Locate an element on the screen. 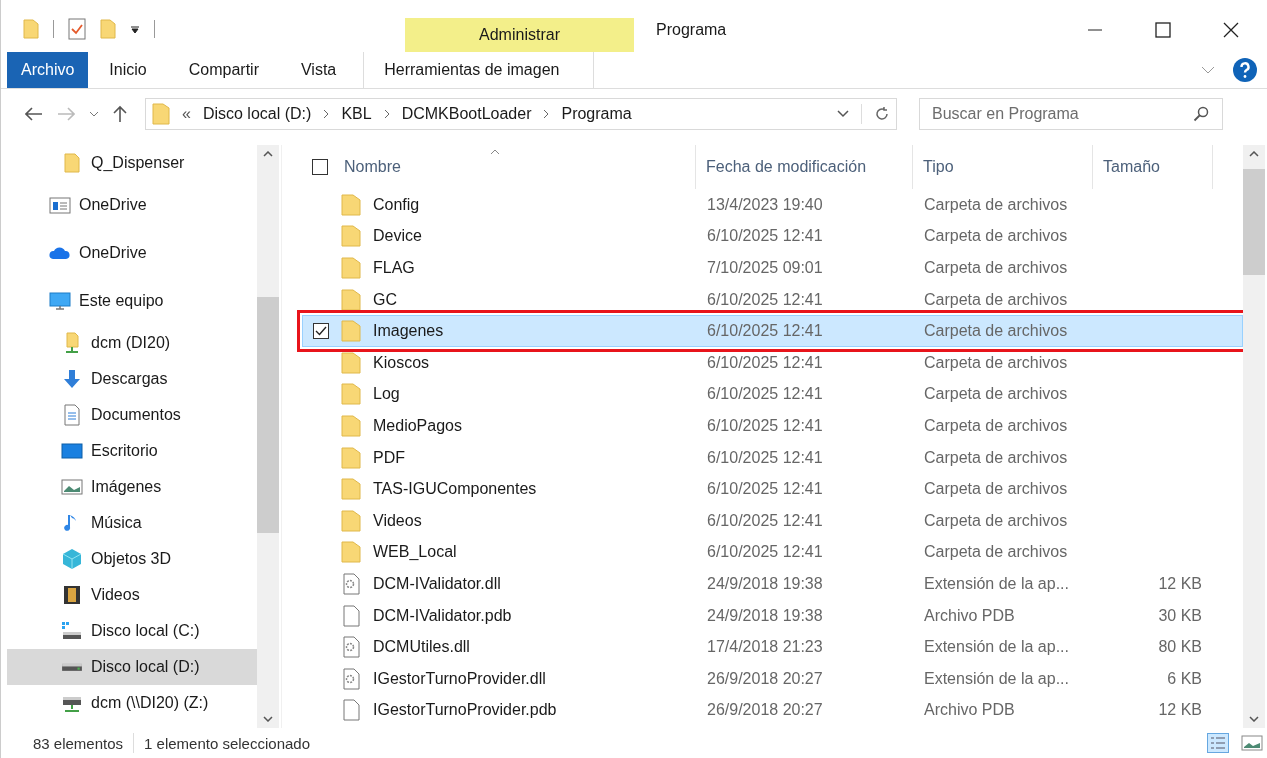 This screenshot has width=1267, height=758. file-row: DCMUtiles.dll 17/4/2018 21:23 Extensión de la ap... 80 KB is located at coordinates (772, 647).